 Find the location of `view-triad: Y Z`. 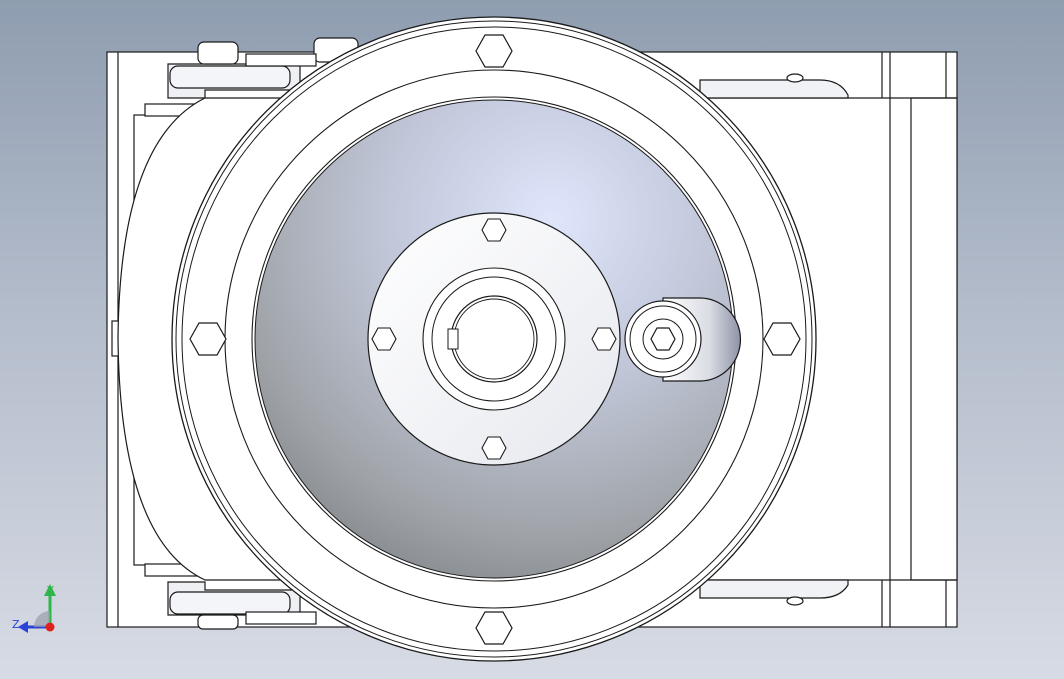

view-triad: Y Z is located at coordinates (34, 608).